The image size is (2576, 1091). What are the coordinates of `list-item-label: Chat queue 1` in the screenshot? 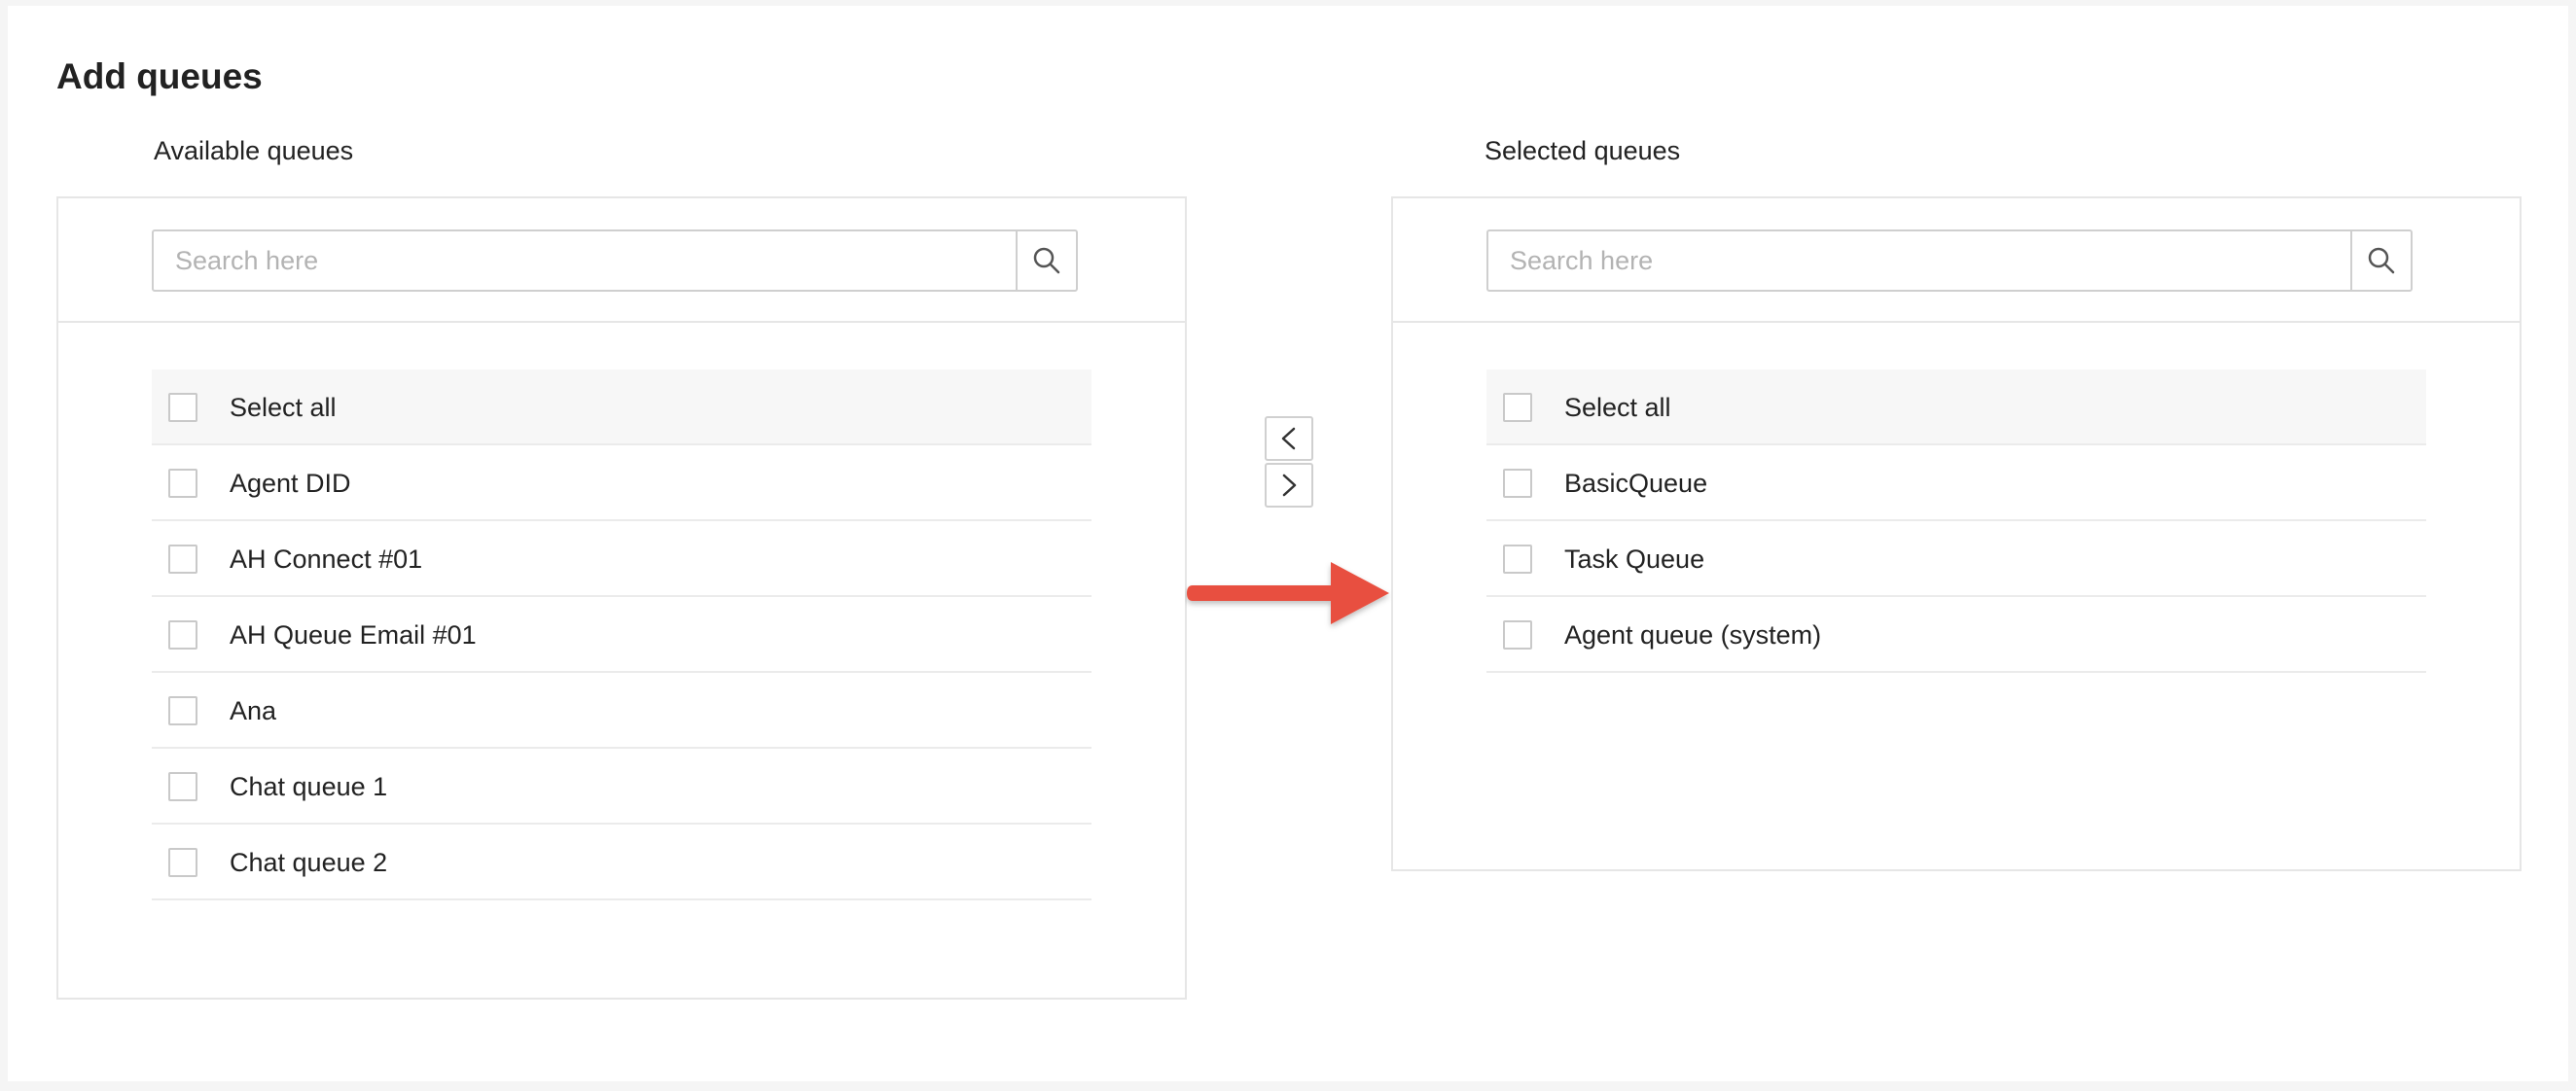 It's located at (309, 787).